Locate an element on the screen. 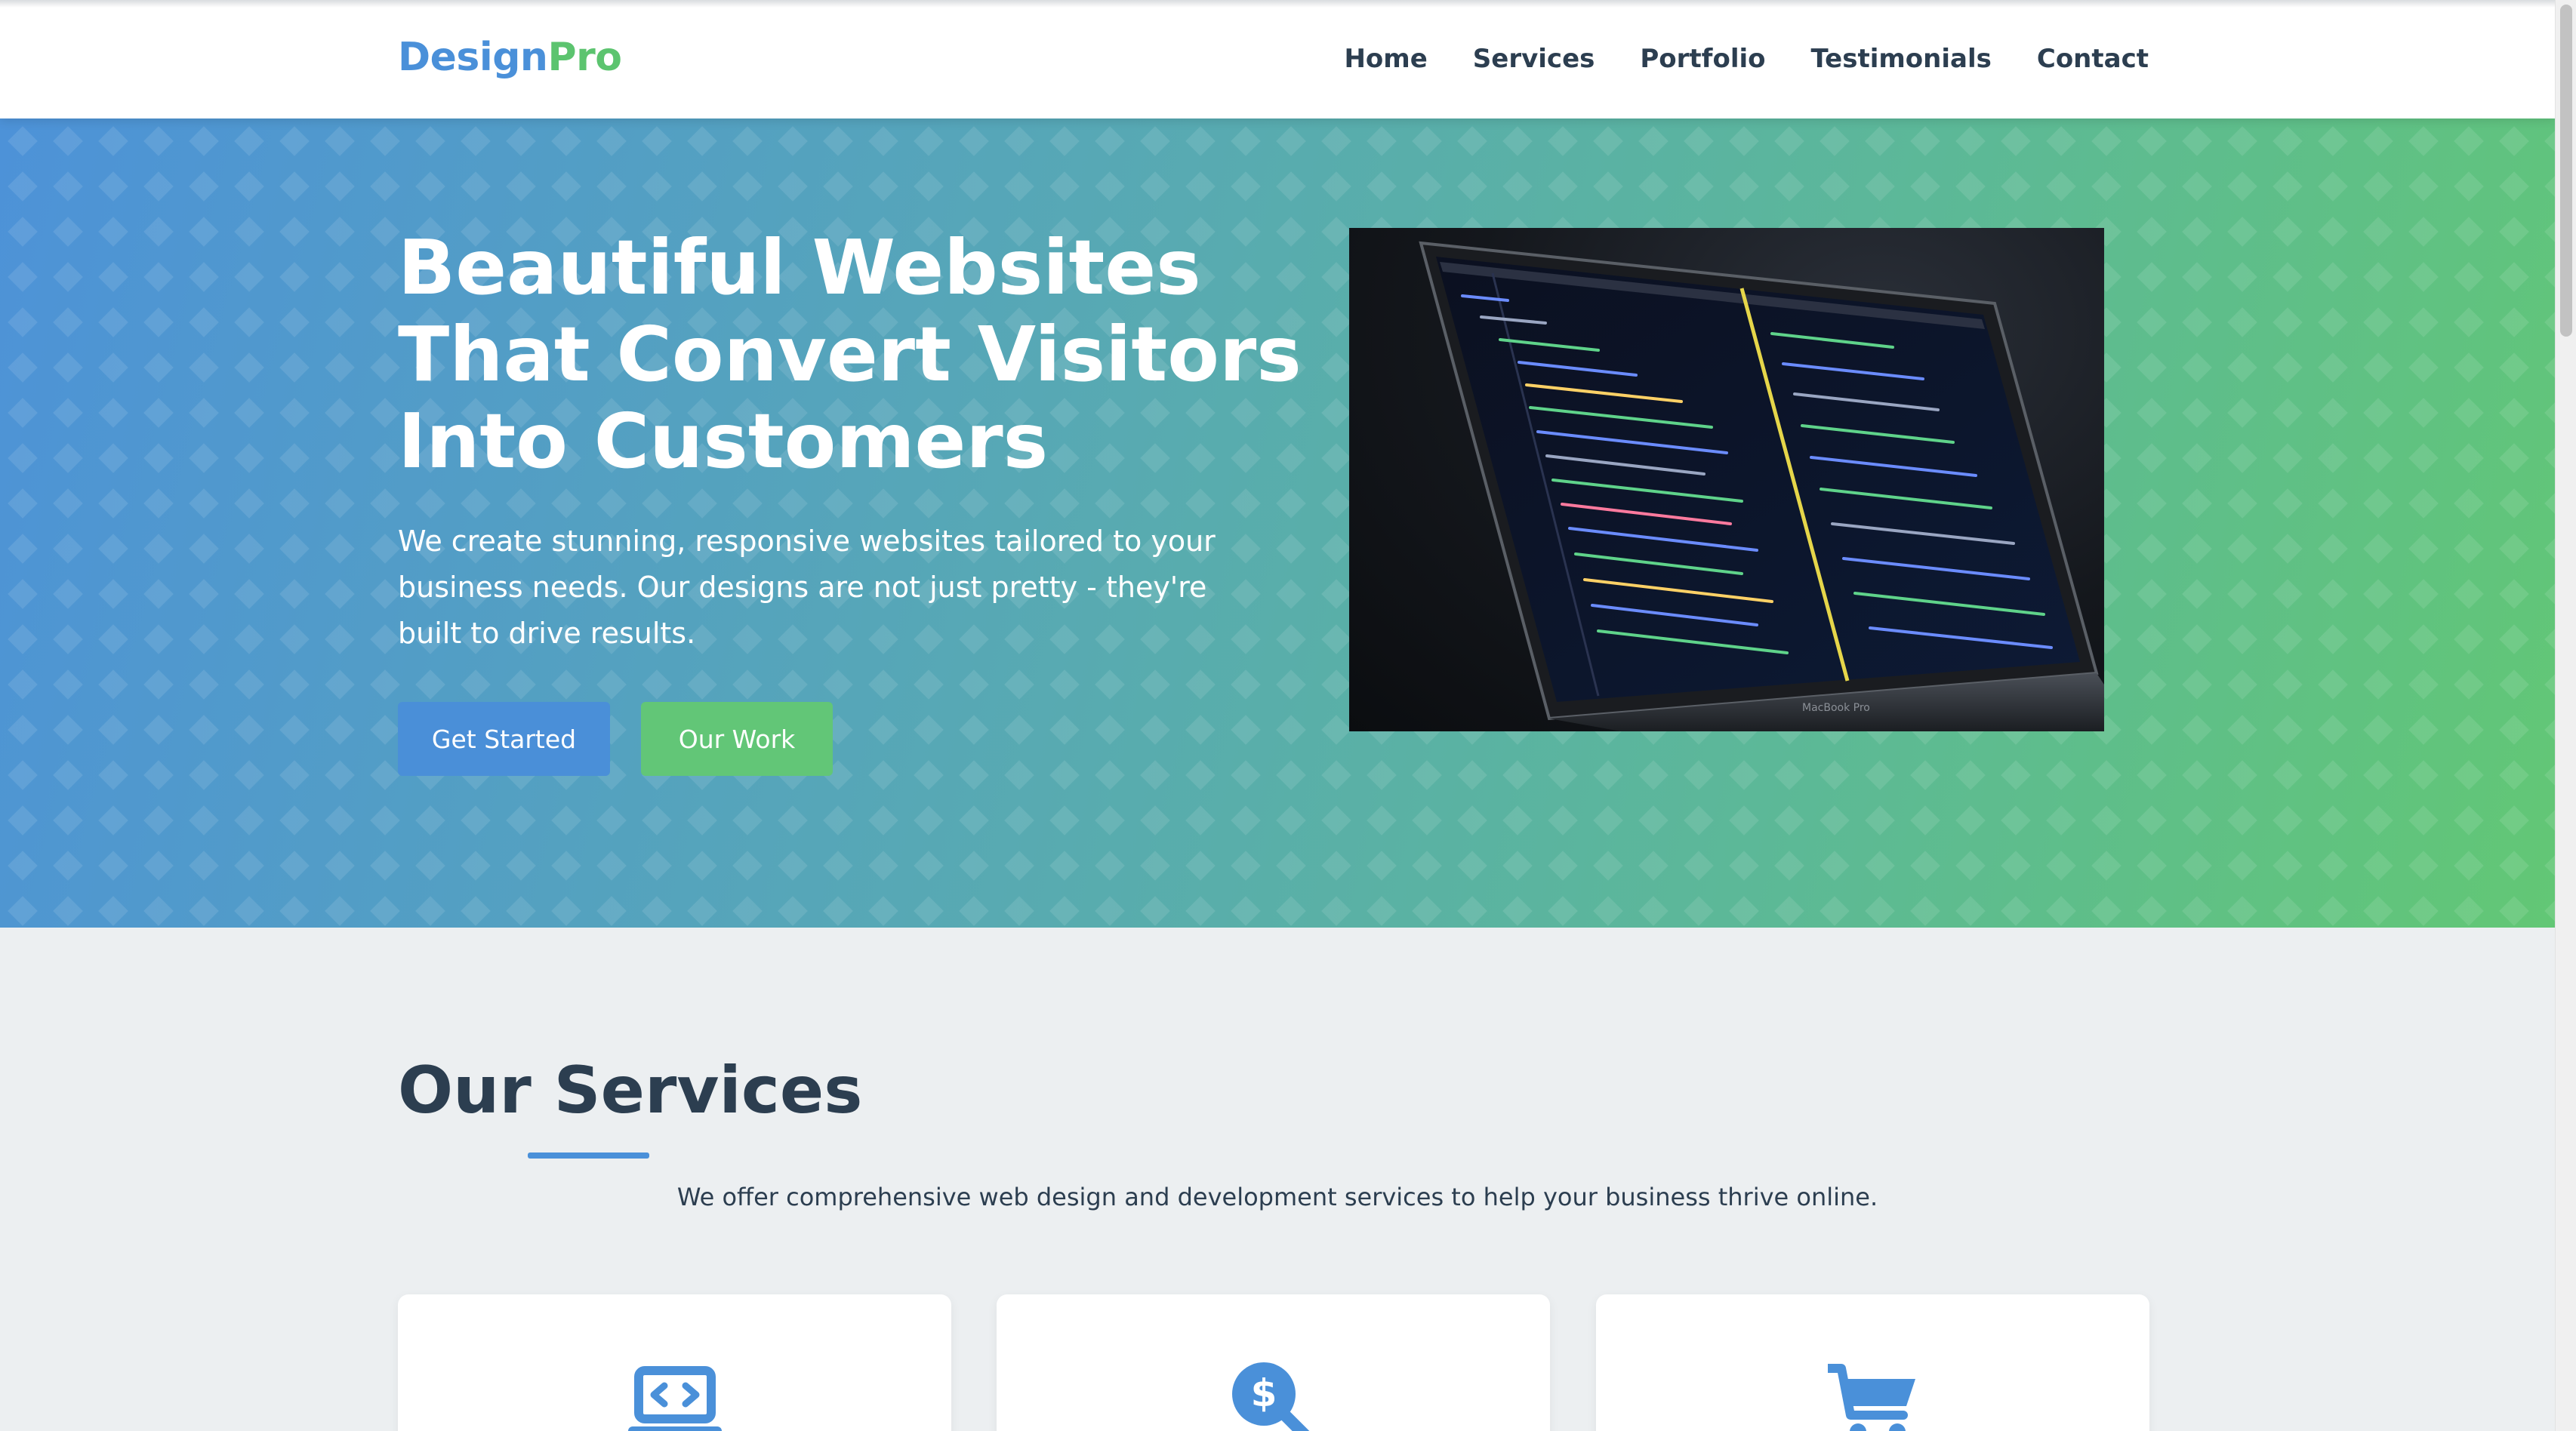 This screenshot has width=2576, height=1431. page-scrollbar is located at coordinates (2565, 715).